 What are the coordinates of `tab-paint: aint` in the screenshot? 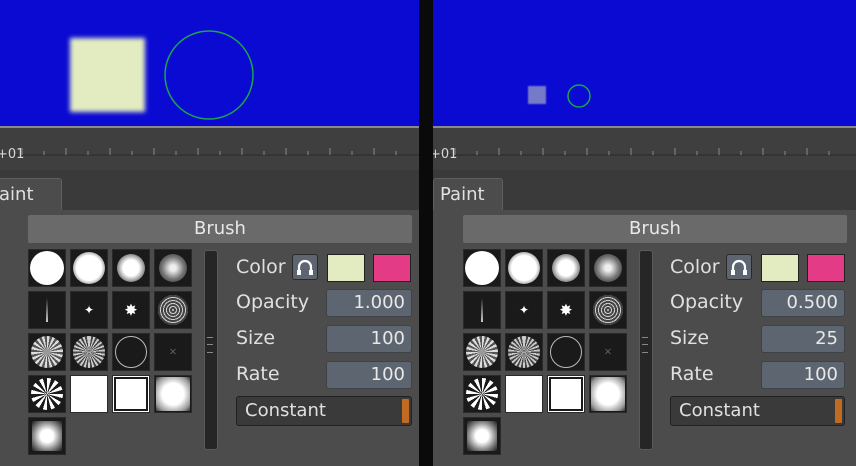 It's located at (31, 195).